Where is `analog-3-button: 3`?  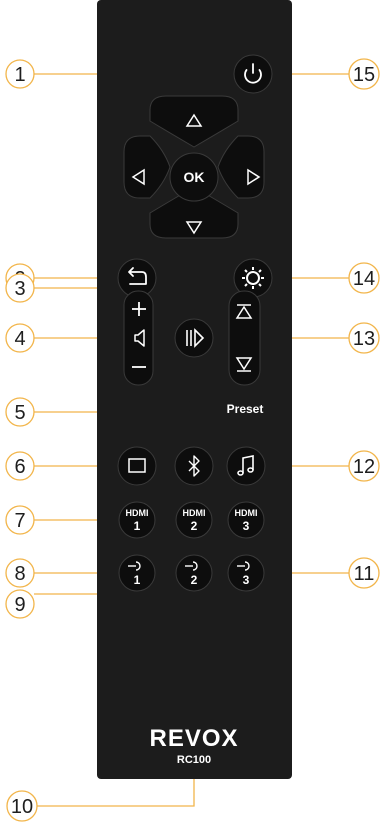
analog-3-button: 3 is located at coordinates (246, 573).